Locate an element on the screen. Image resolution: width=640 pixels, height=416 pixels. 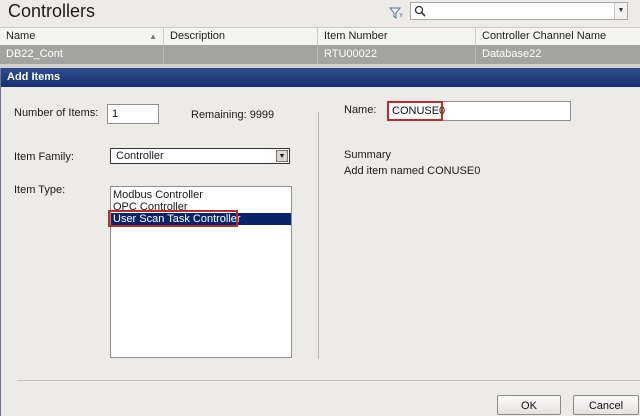
number-of-items-input is located at coordinates (133, 114).